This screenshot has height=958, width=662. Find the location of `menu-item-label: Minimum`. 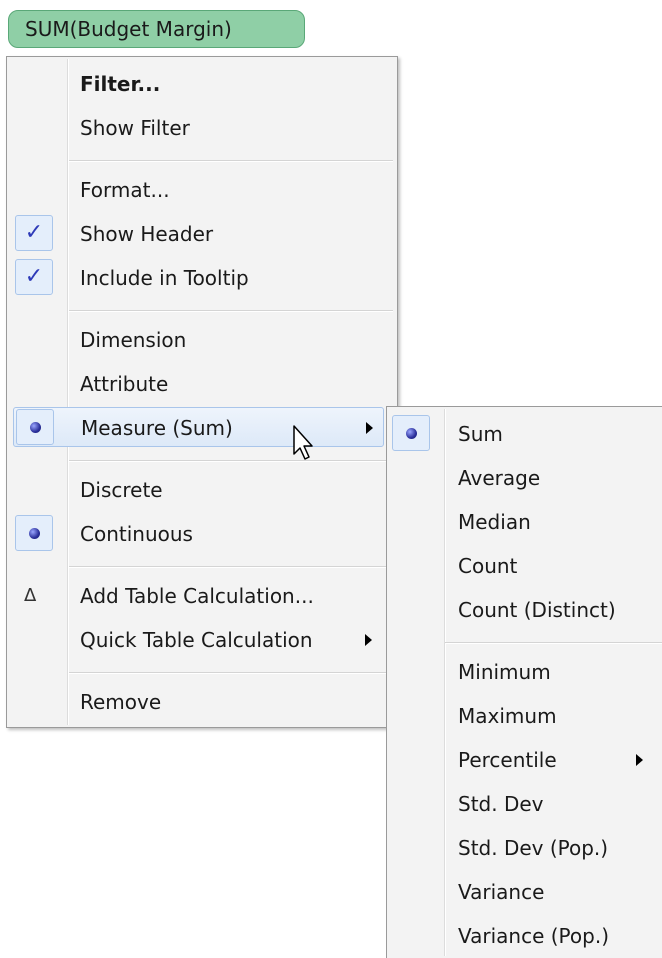

menu-item-label: Minimum is located at coordinates (504, 672).